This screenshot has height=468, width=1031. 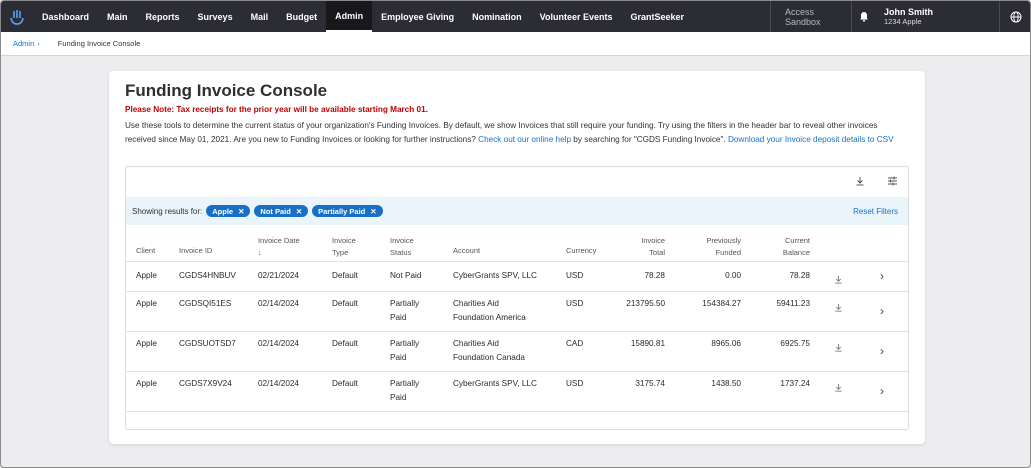 I want to click on filter-chip-partially-paid: Partially Paid ✕, so click(x=347, y=211).